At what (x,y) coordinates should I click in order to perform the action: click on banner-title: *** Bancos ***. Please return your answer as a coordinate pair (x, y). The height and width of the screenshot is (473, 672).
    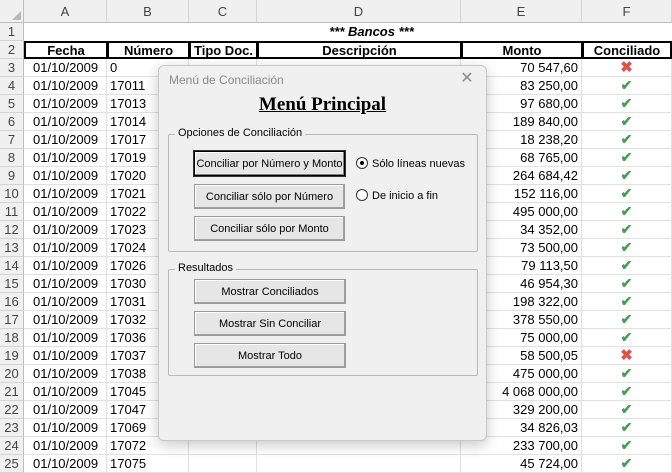
    Looking at the image, I should click on (371, 31).